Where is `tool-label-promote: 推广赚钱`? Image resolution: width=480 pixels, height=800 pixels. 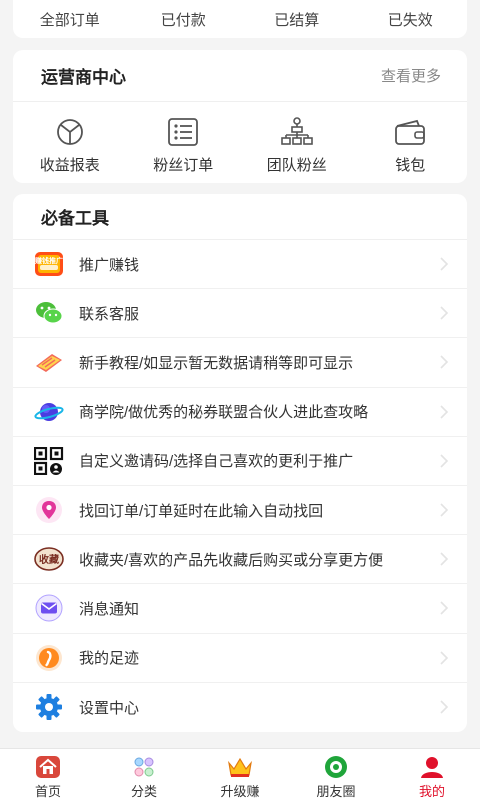 tool-label-promote: 推广赚钱 is located at coordinates (109, 265).